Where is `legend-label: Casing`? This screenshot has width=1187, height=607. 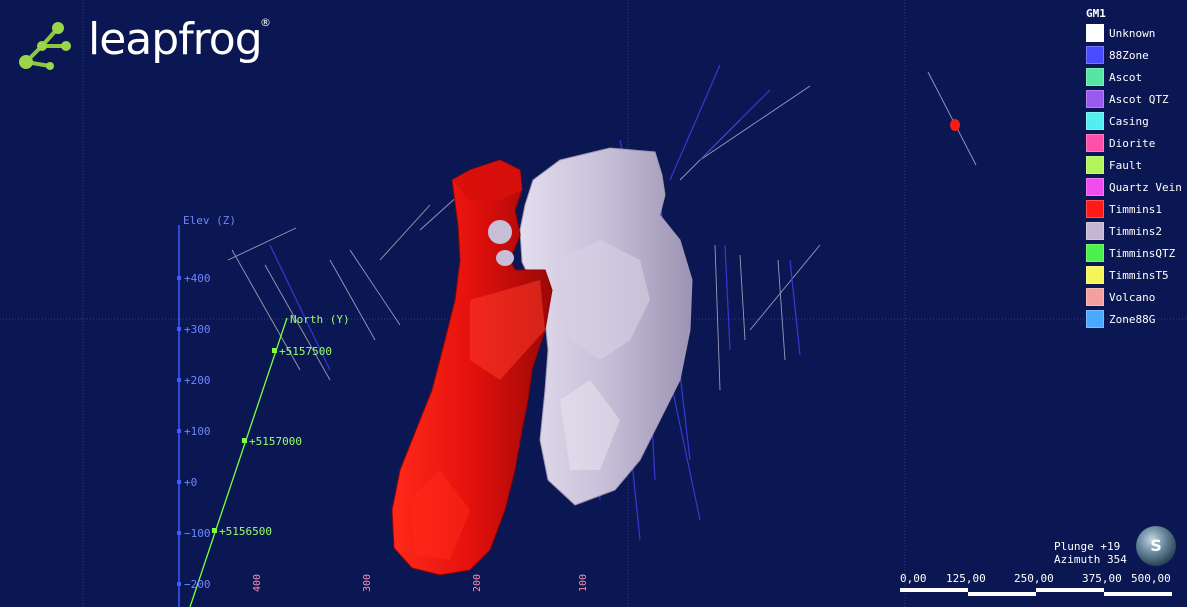
legend-label: Casing is located at coordinates (1129, 121).